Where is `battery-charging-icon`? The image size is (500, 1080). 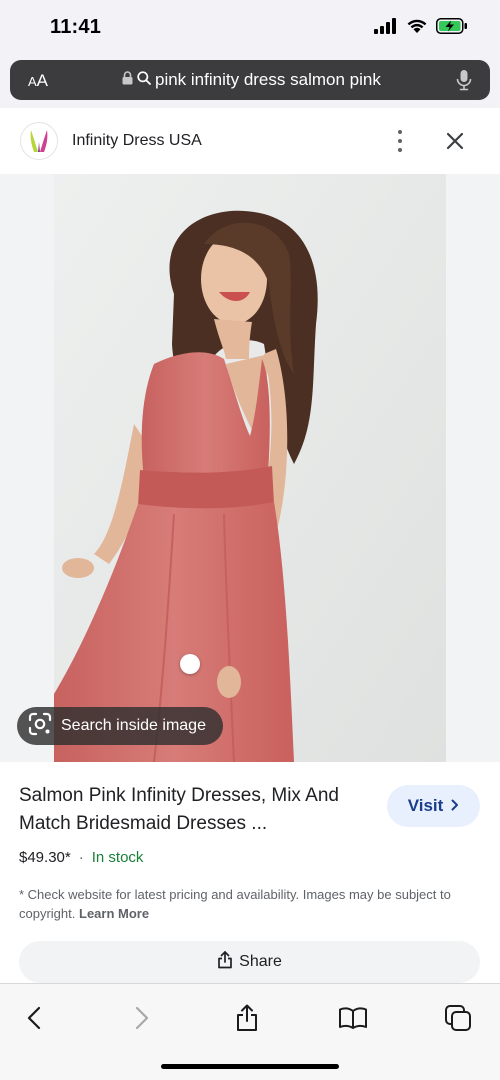 battery-charging-icon is located at coordinates (452, 28).